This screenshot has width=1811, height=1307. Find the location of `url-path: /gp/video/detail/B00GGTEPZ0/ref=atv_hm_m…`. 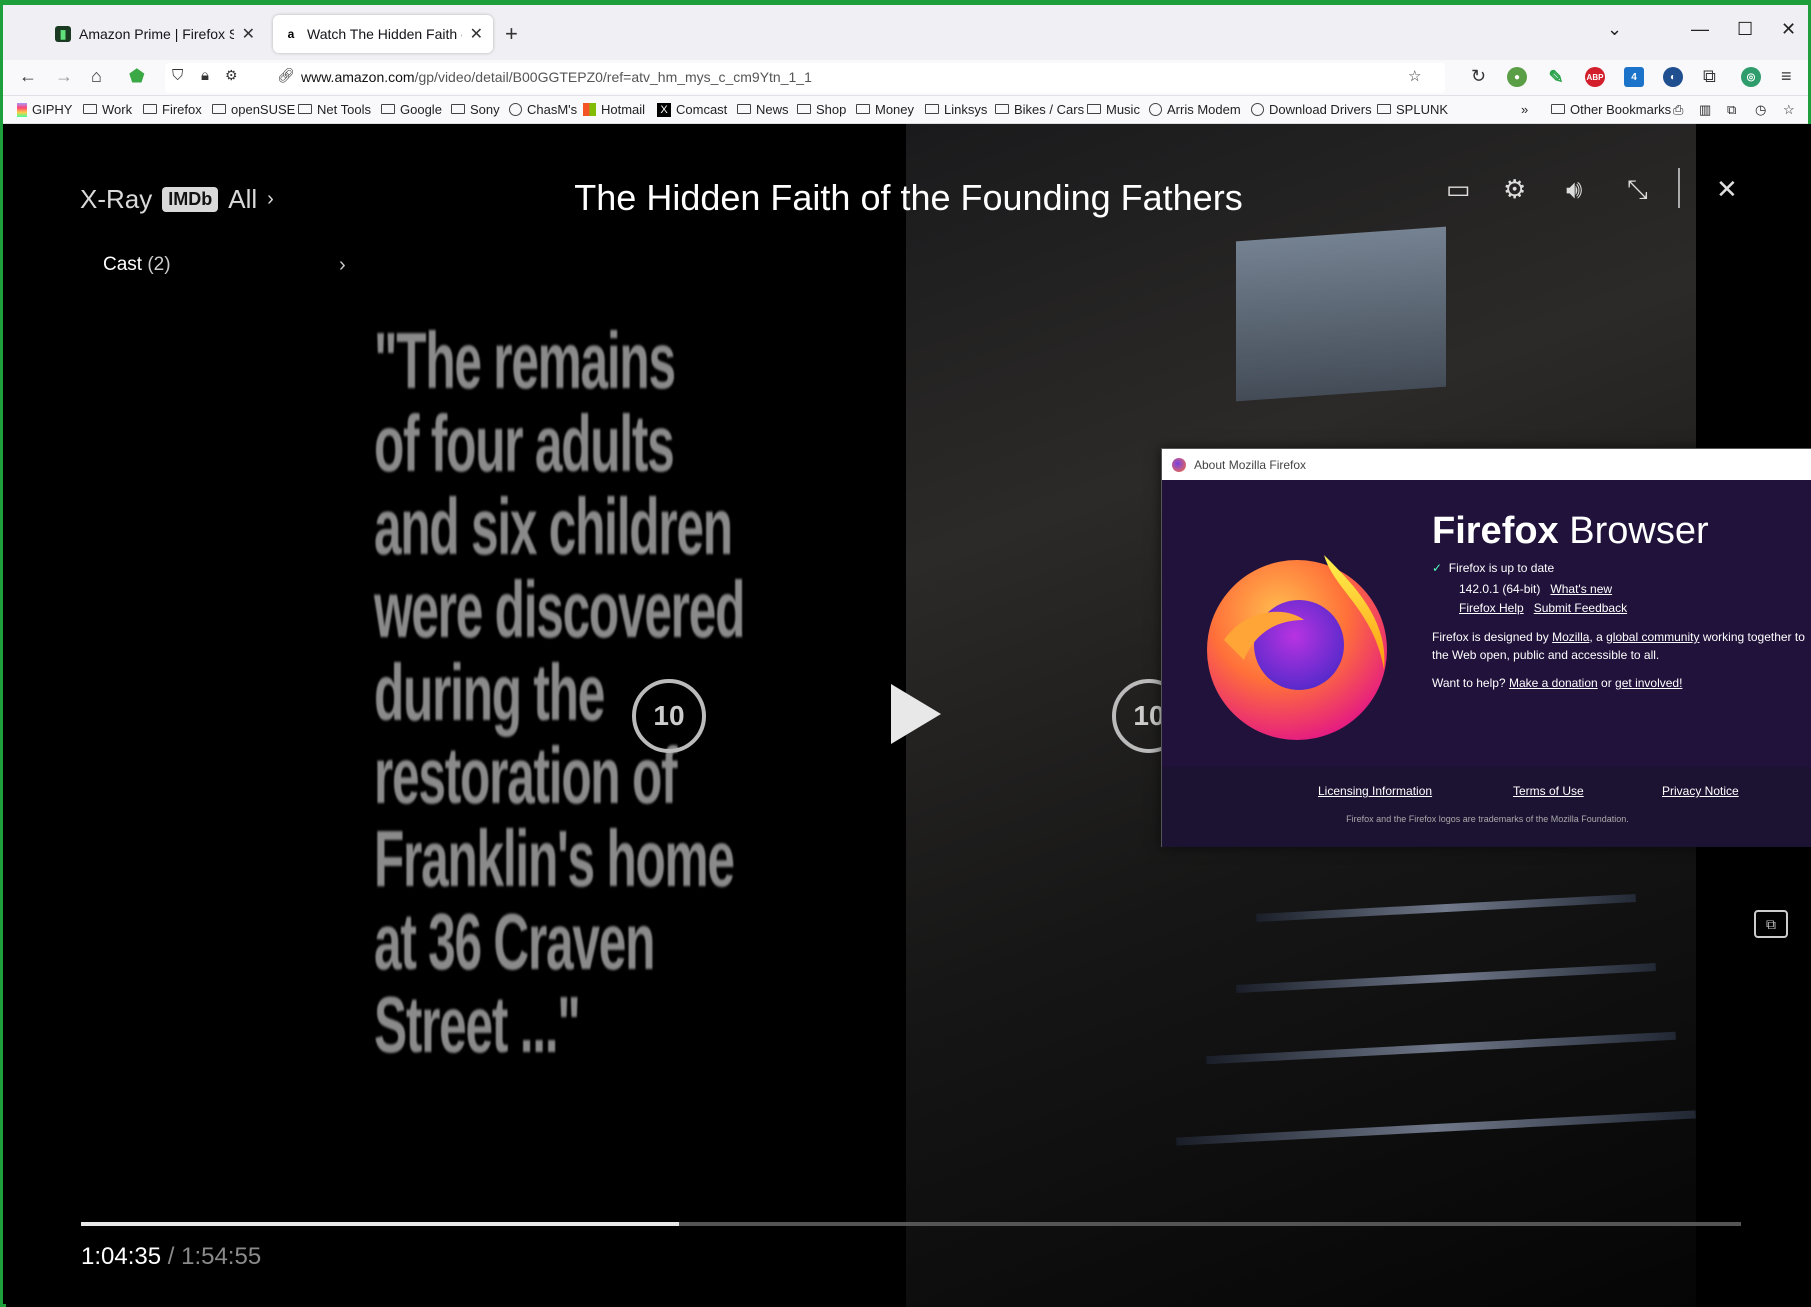

url-path: /gp/video/detail/B00GGTEPZ0/ref=atv_hm_m… is located at coordinates (613, 77).